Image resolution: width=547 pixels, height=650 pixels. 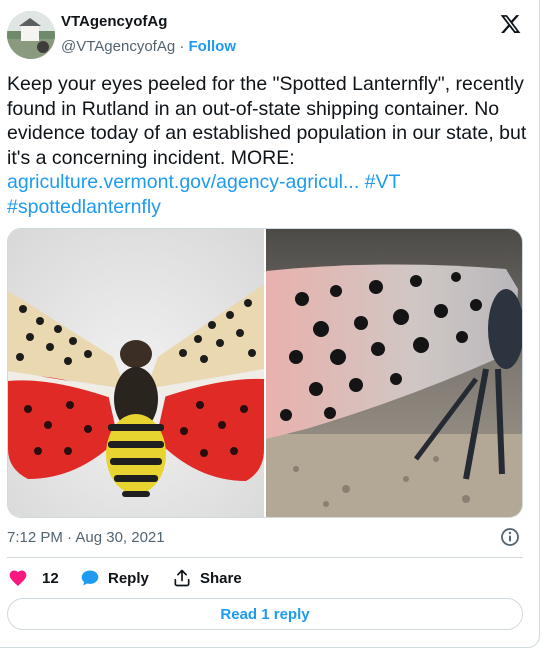 What do you see at coordinates (182, 578) in the screenshot?
I see `share-upload-icon` at bounding box center [182, 578].